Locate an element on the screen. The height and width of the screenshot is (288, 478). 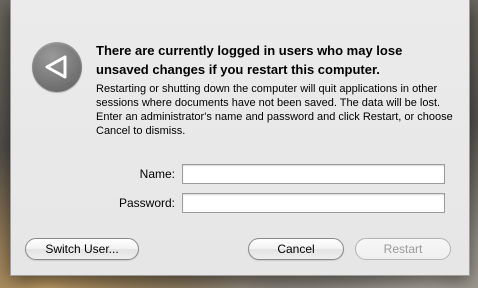
restart-button: Restart is located at coordinates (403, 249).